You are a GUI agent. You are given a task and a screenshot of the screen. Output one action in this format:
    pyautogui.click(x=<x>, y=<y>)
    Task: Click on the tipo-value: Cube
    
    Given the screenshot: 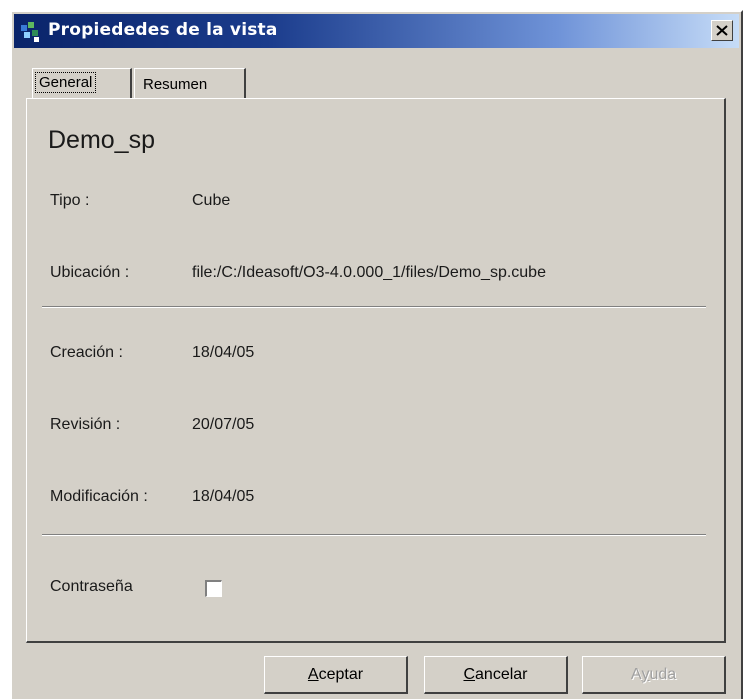 What is the action you would take?
    pyautogui.click(x=211, y=200)
    